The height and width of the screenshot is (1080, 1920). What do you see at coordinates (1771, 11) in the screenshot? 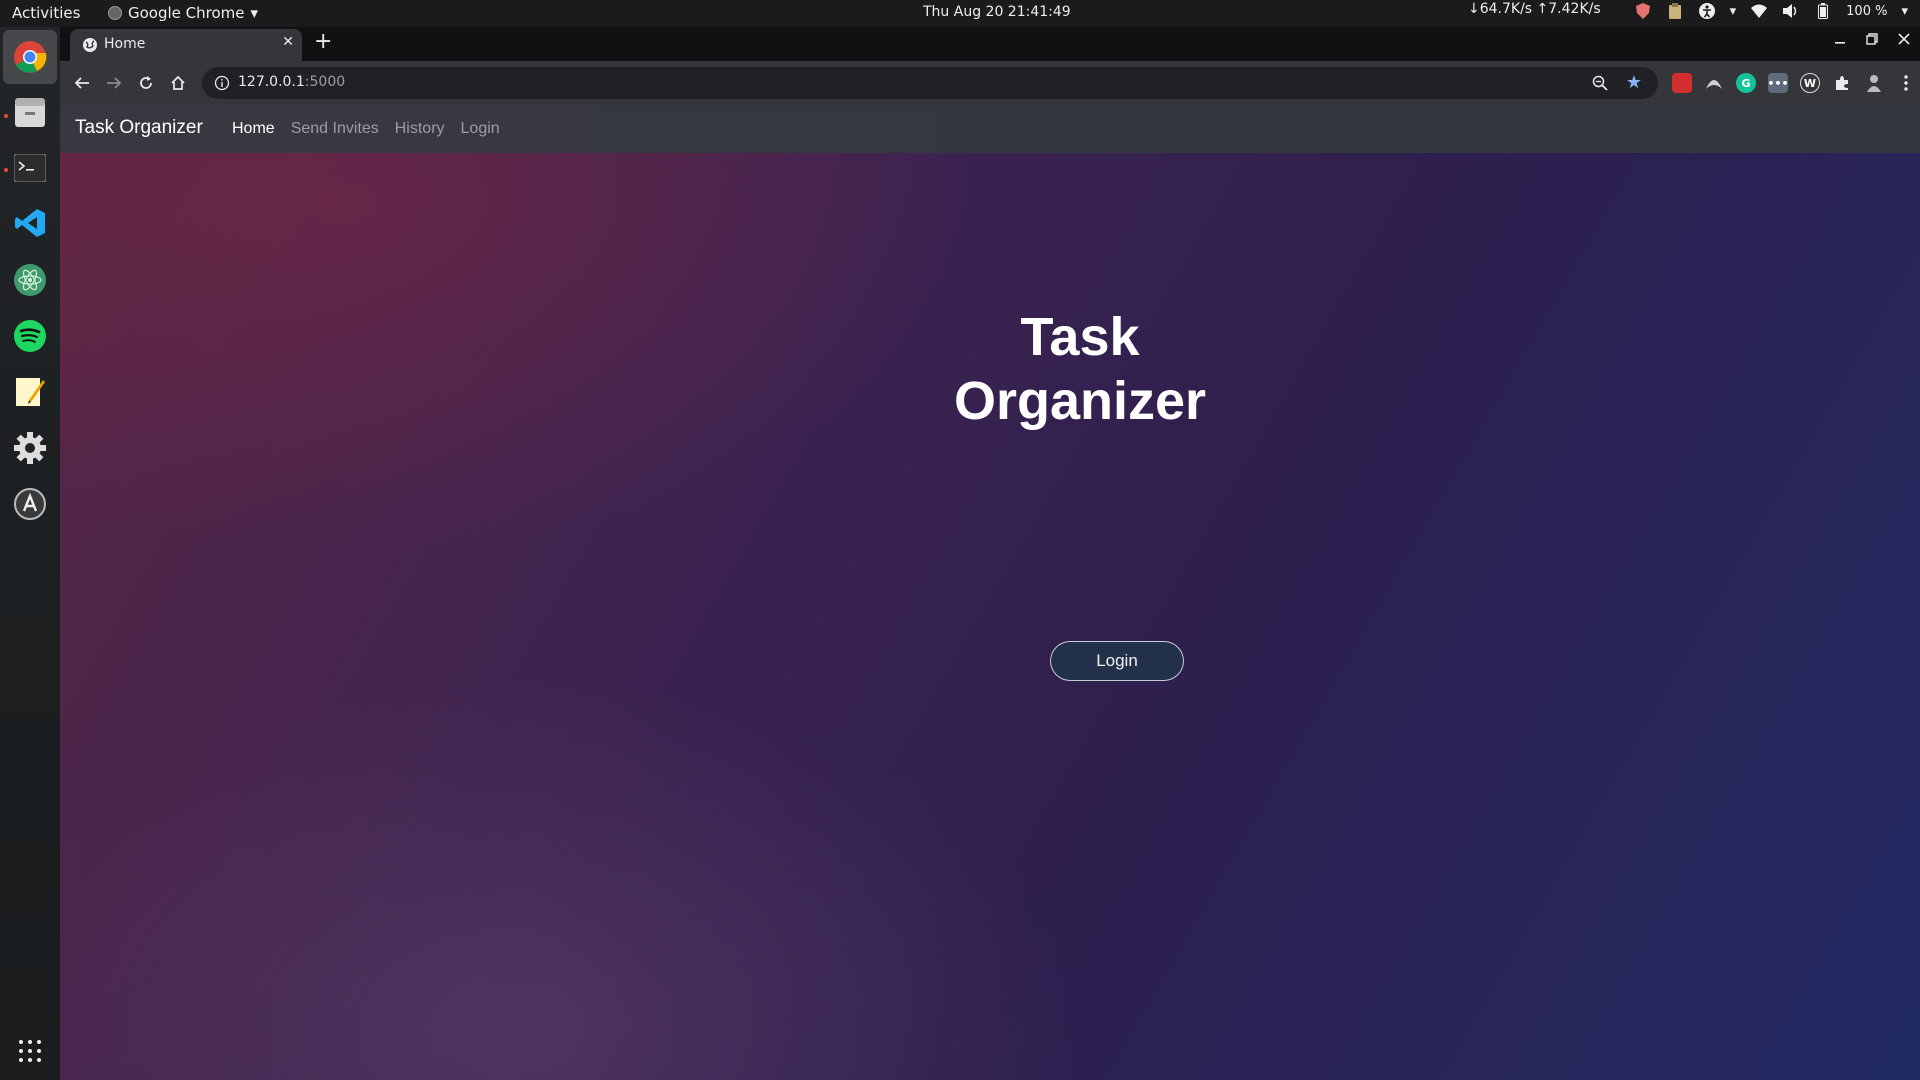
I see `system-tray: ▾ 100 % ▾` at bounding box center [1771, 11].